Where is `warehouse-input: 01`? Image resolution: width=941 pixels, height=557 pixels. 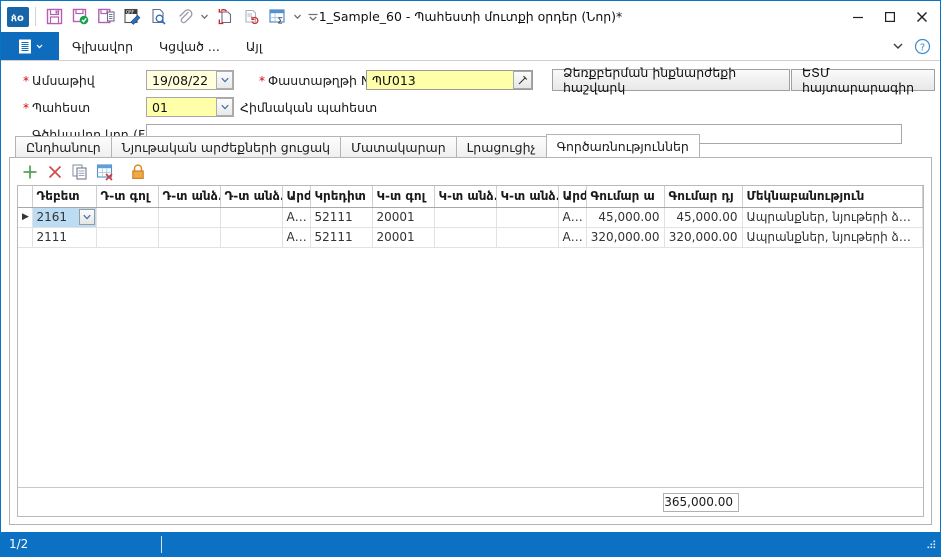
warehouse-input: 01 is located at coordinates (190, 107).